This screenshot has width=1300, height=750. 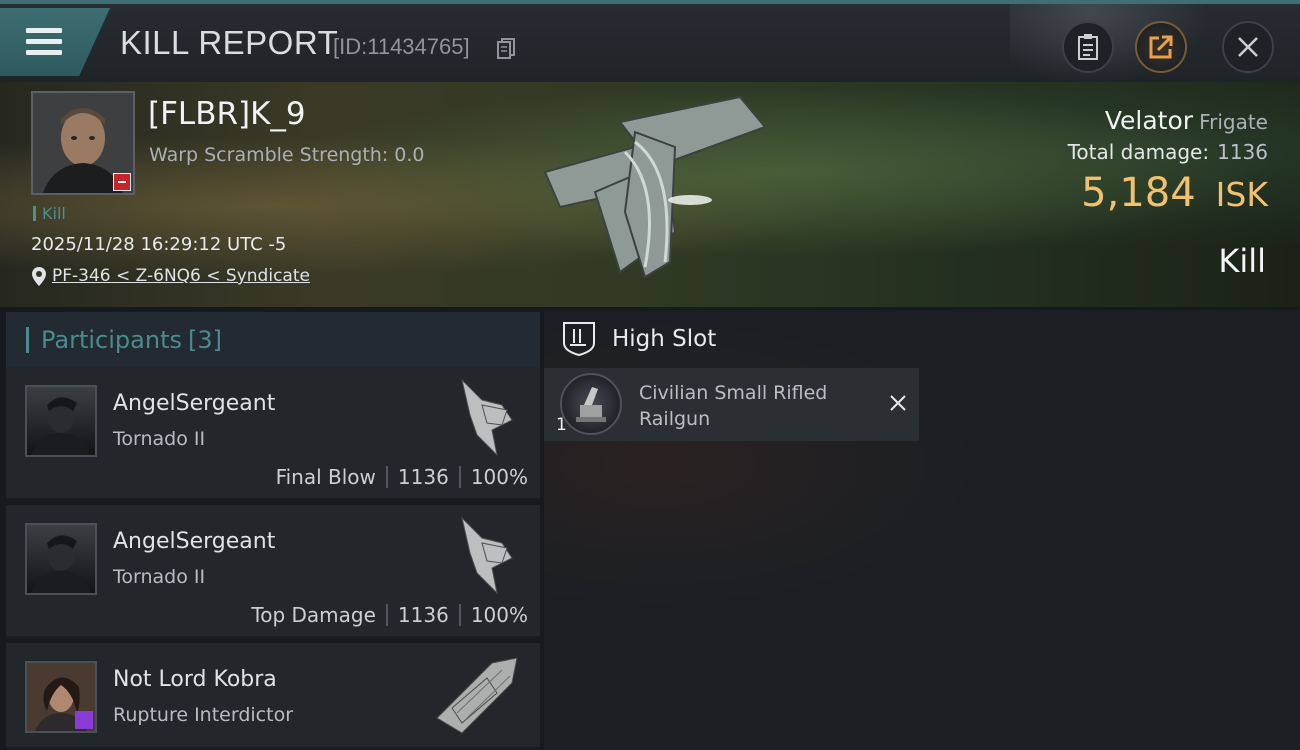 I want to click on high-slot-icon, so click(x=579, y=339).